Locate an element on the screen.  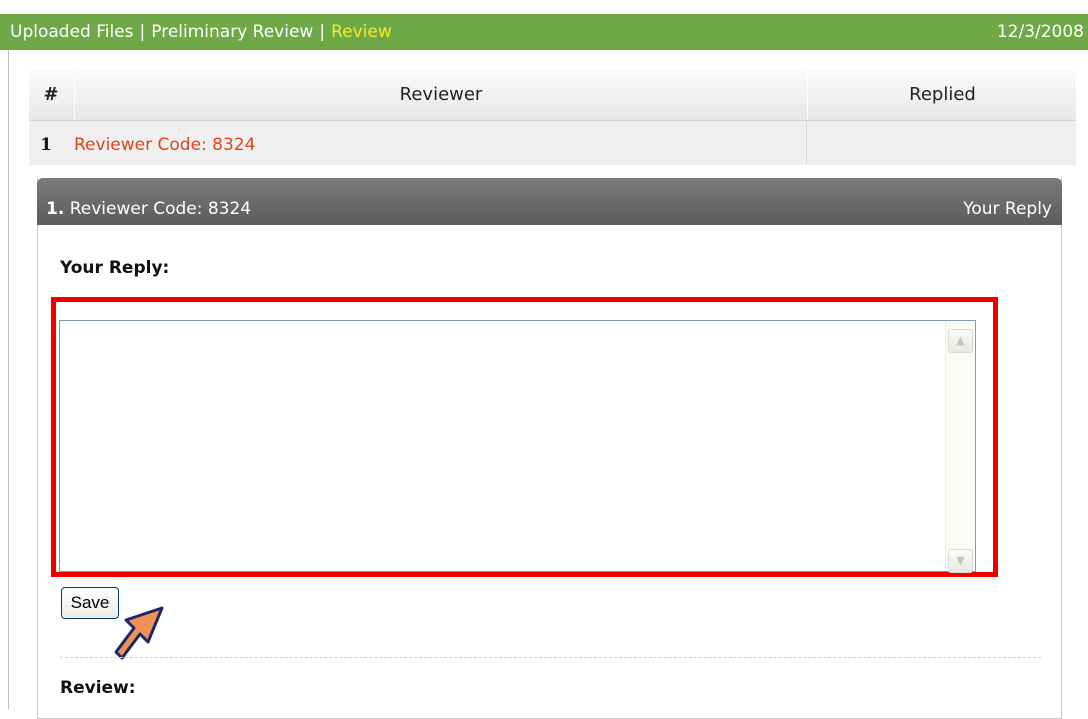
date-label: 12/3/2008 is located at coordinates (1040, 32).